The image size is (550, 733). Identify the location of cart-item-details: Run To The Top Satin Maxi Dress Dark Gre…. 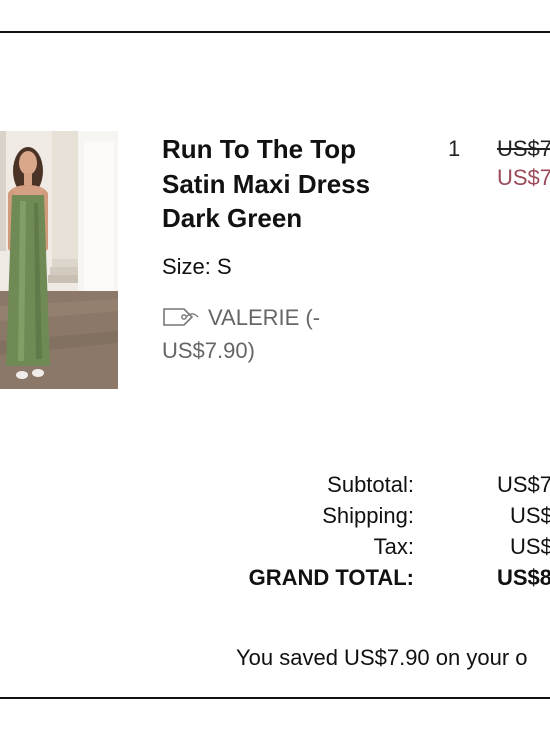
(287, 249).